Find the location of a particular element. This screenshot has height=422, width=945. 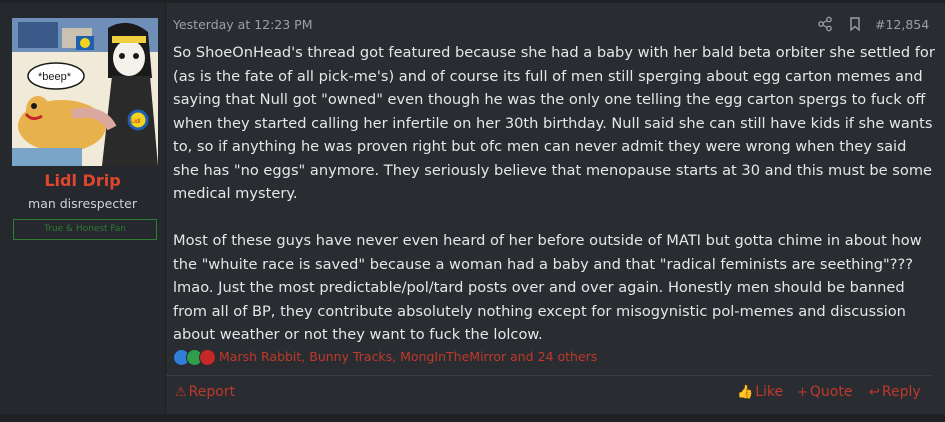

thumbs-up-icon: 👍 is located at coordinates (745, 392).